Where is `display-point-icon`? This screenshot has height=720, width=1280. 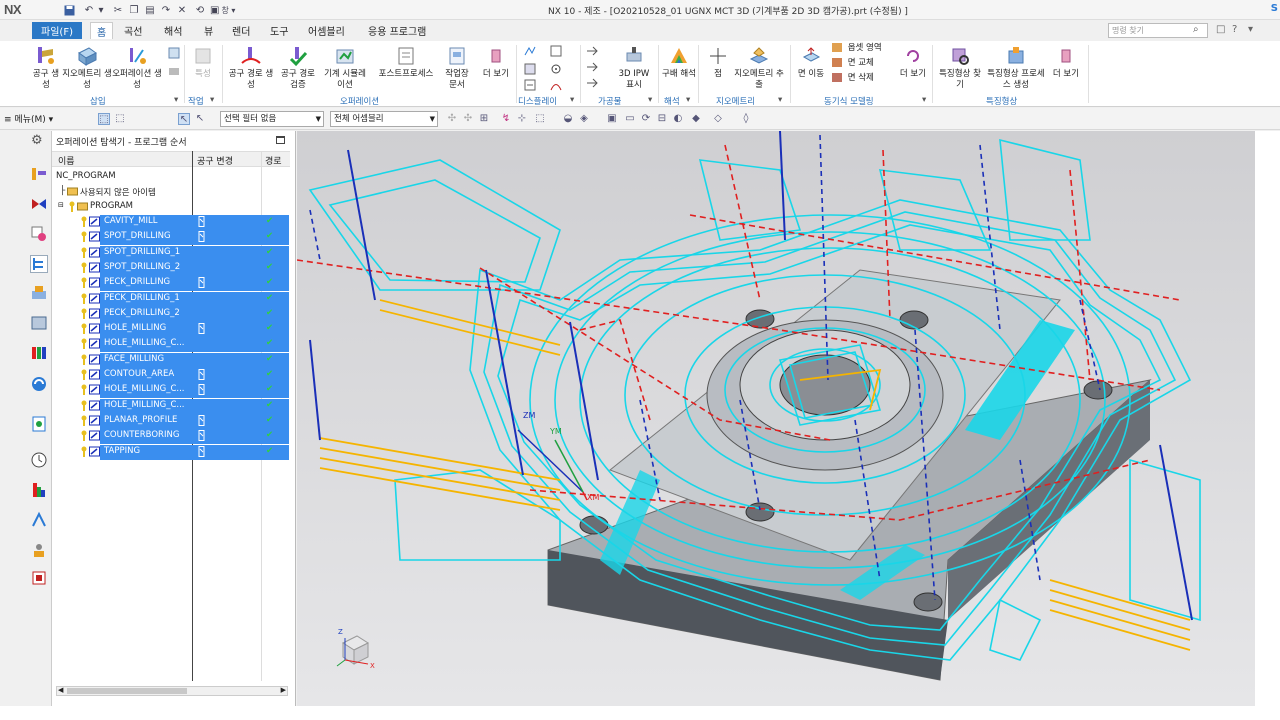 display-point-icon is located at coordinates (556, 69).